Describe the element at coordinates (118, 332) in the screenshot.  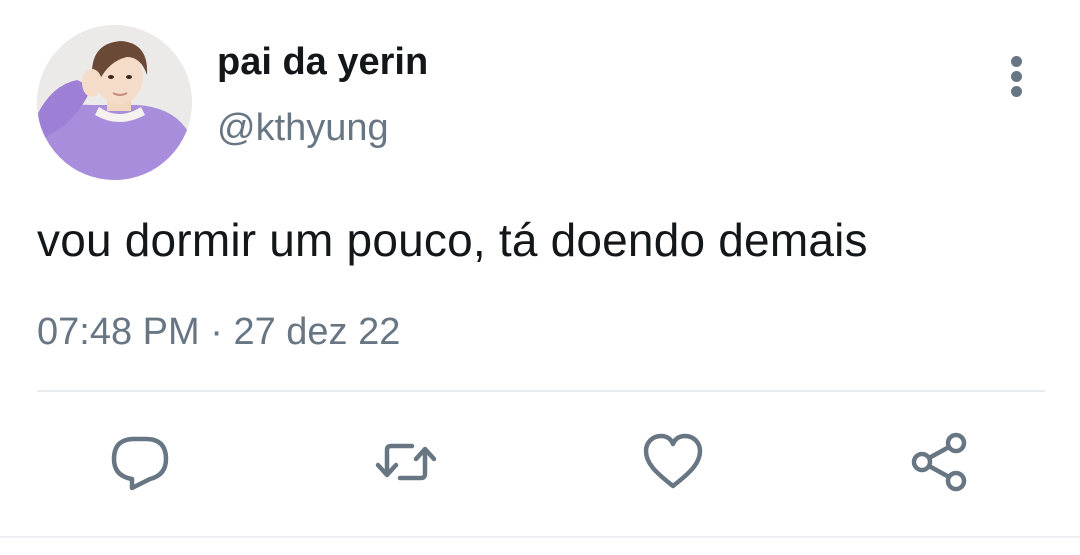
I see `tweet-time: 07:48 PM` at that location.